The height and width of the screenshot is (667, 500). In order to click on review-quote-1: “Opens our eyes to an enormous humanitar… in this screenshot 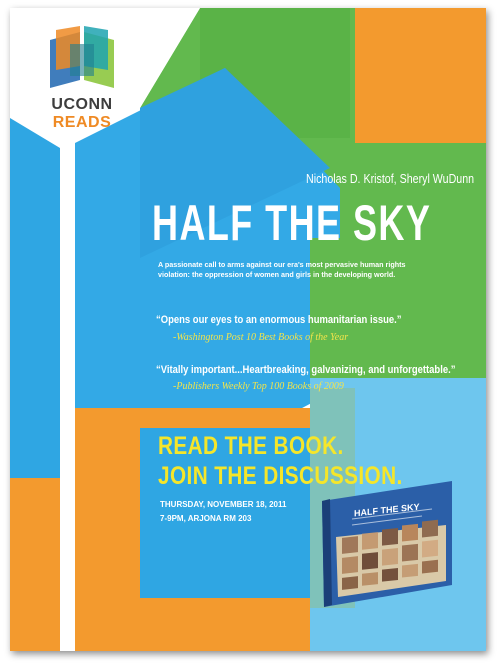, I will do `click(279, 320)`.